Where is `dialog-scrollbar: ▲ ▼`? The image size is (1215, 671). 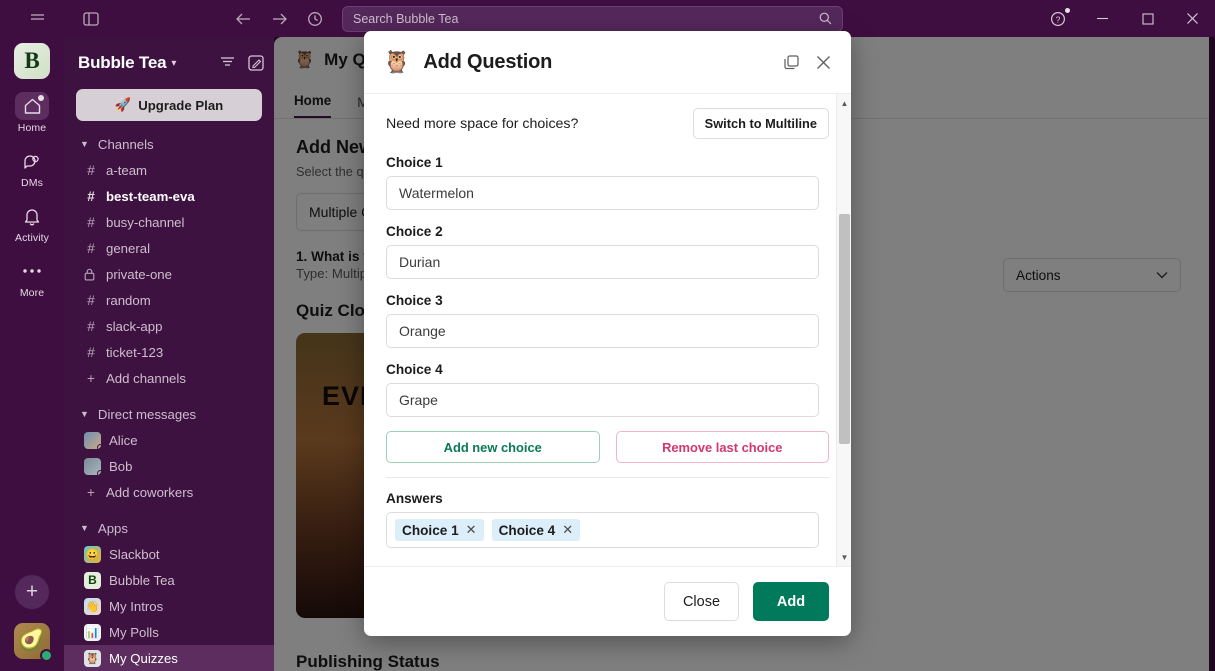 dialog-scrollbar: ▲ ▼ is located at coordinates (843, 330).